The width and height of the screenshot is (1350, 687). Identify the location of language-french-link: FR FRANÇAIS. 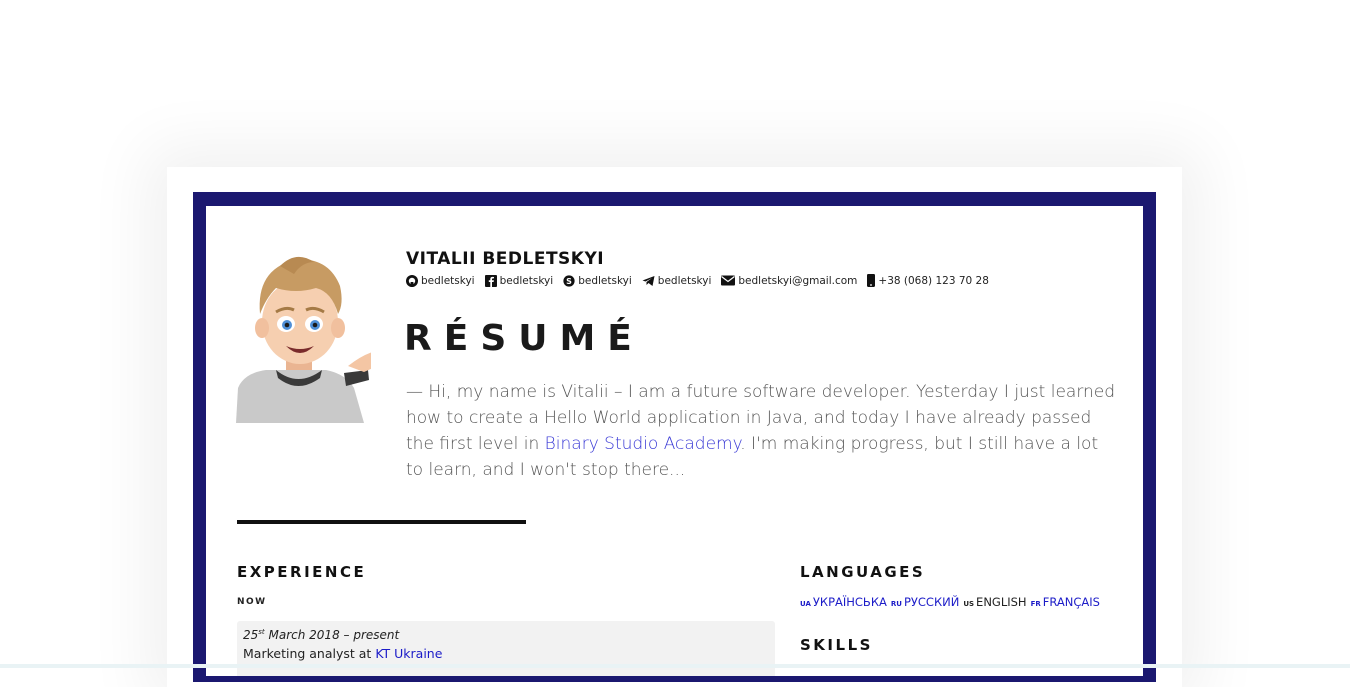
(1065, 602).